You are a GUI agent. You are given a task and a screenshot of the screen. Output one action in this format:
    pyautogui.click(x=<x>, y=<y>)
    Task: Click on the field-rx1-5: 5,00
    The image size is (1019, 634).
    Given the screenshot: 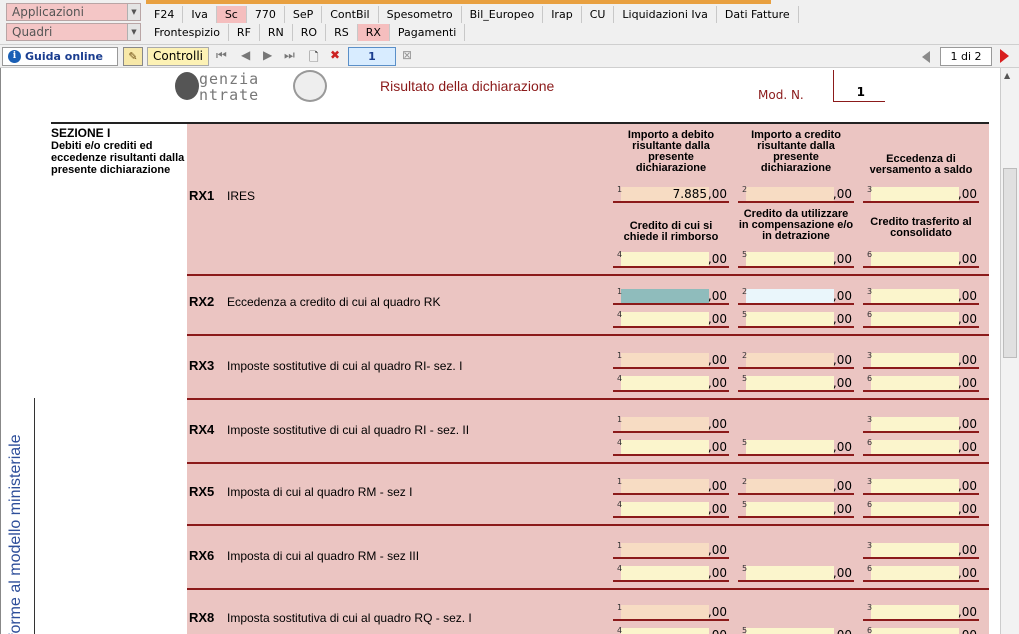 What is the action you would take?
    pyautogui.click(x=796, y=259)
    